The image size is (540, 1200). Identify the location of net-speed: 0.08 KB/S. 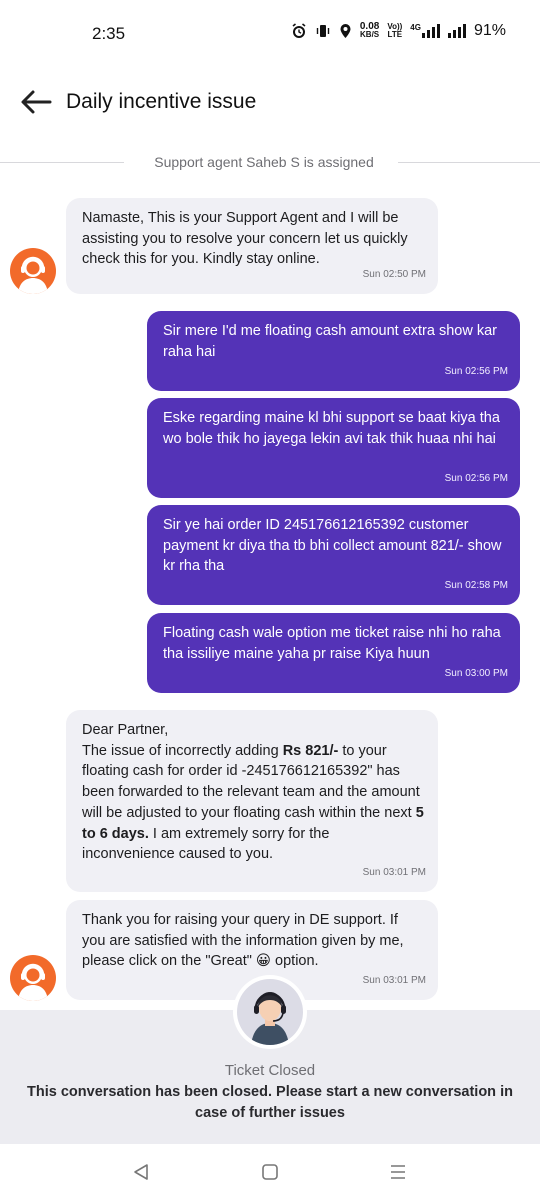
(370, 30).